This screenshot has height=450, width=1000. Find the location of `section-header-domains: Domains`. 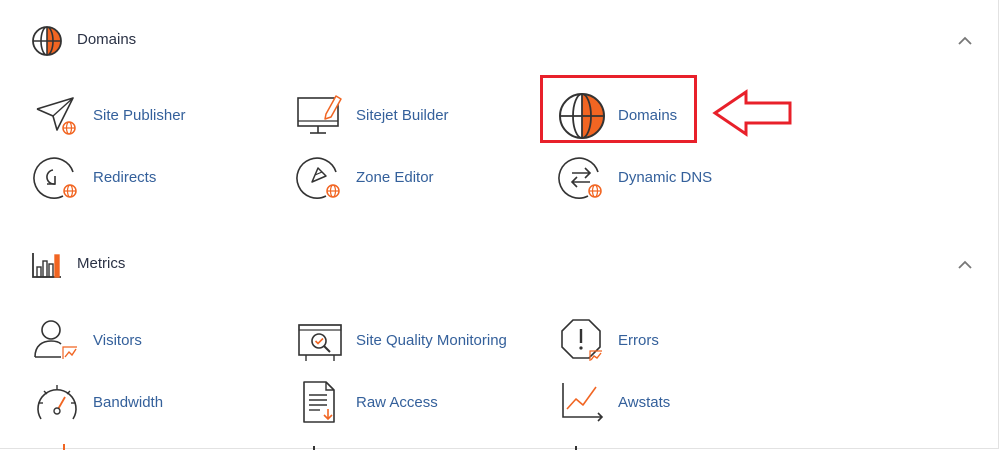

section-header-domains: Domains is located at coordinates (500, 41).